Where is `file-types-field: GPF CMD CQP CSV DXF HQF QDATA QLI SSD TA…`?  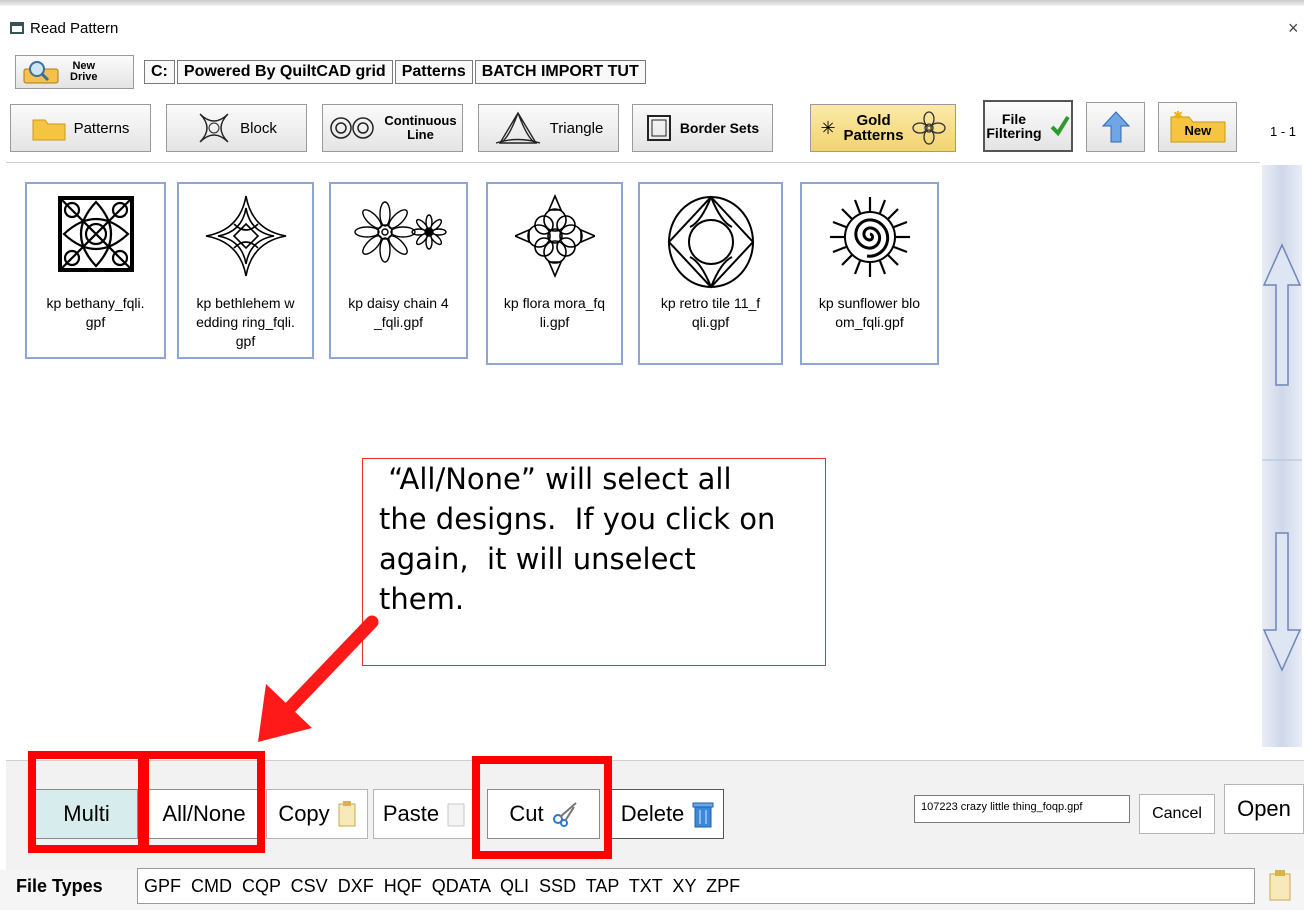
file-types-field: GPF CMD CQP CSV DXF HQF QDATA QLI SSD TA… is located at coordinates (696, 886).